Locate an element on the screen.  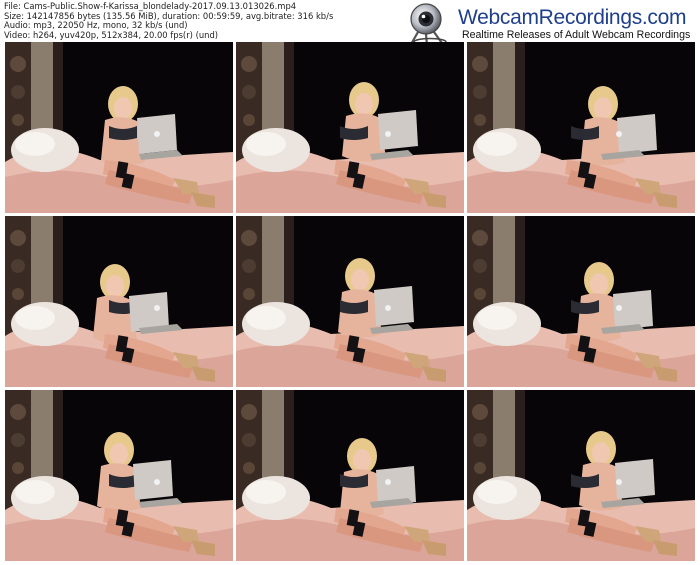
brand-name: WebcamRecordings.com is located at coordinates (572, 17).